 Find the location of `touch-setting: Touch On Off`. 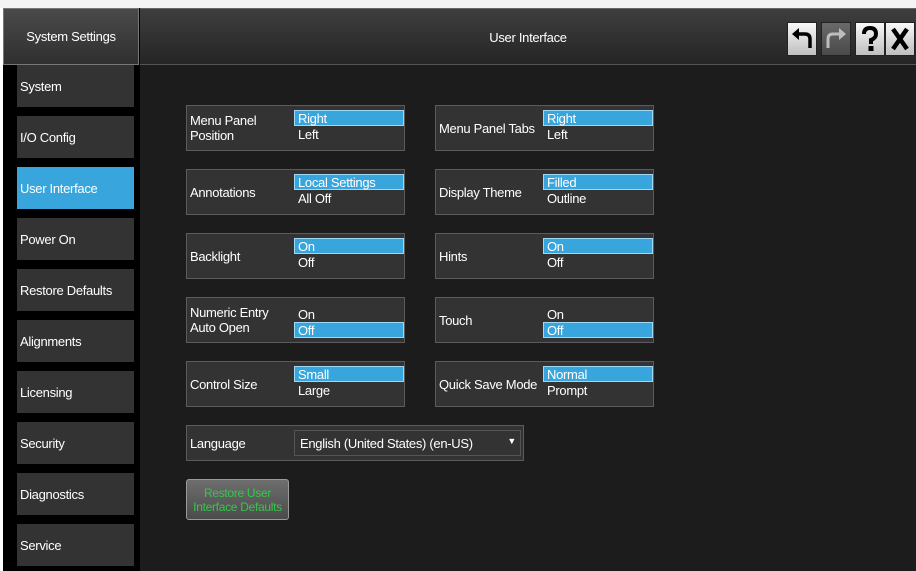

touch-setting: Touch On Off is located at coordinates (544, 320).